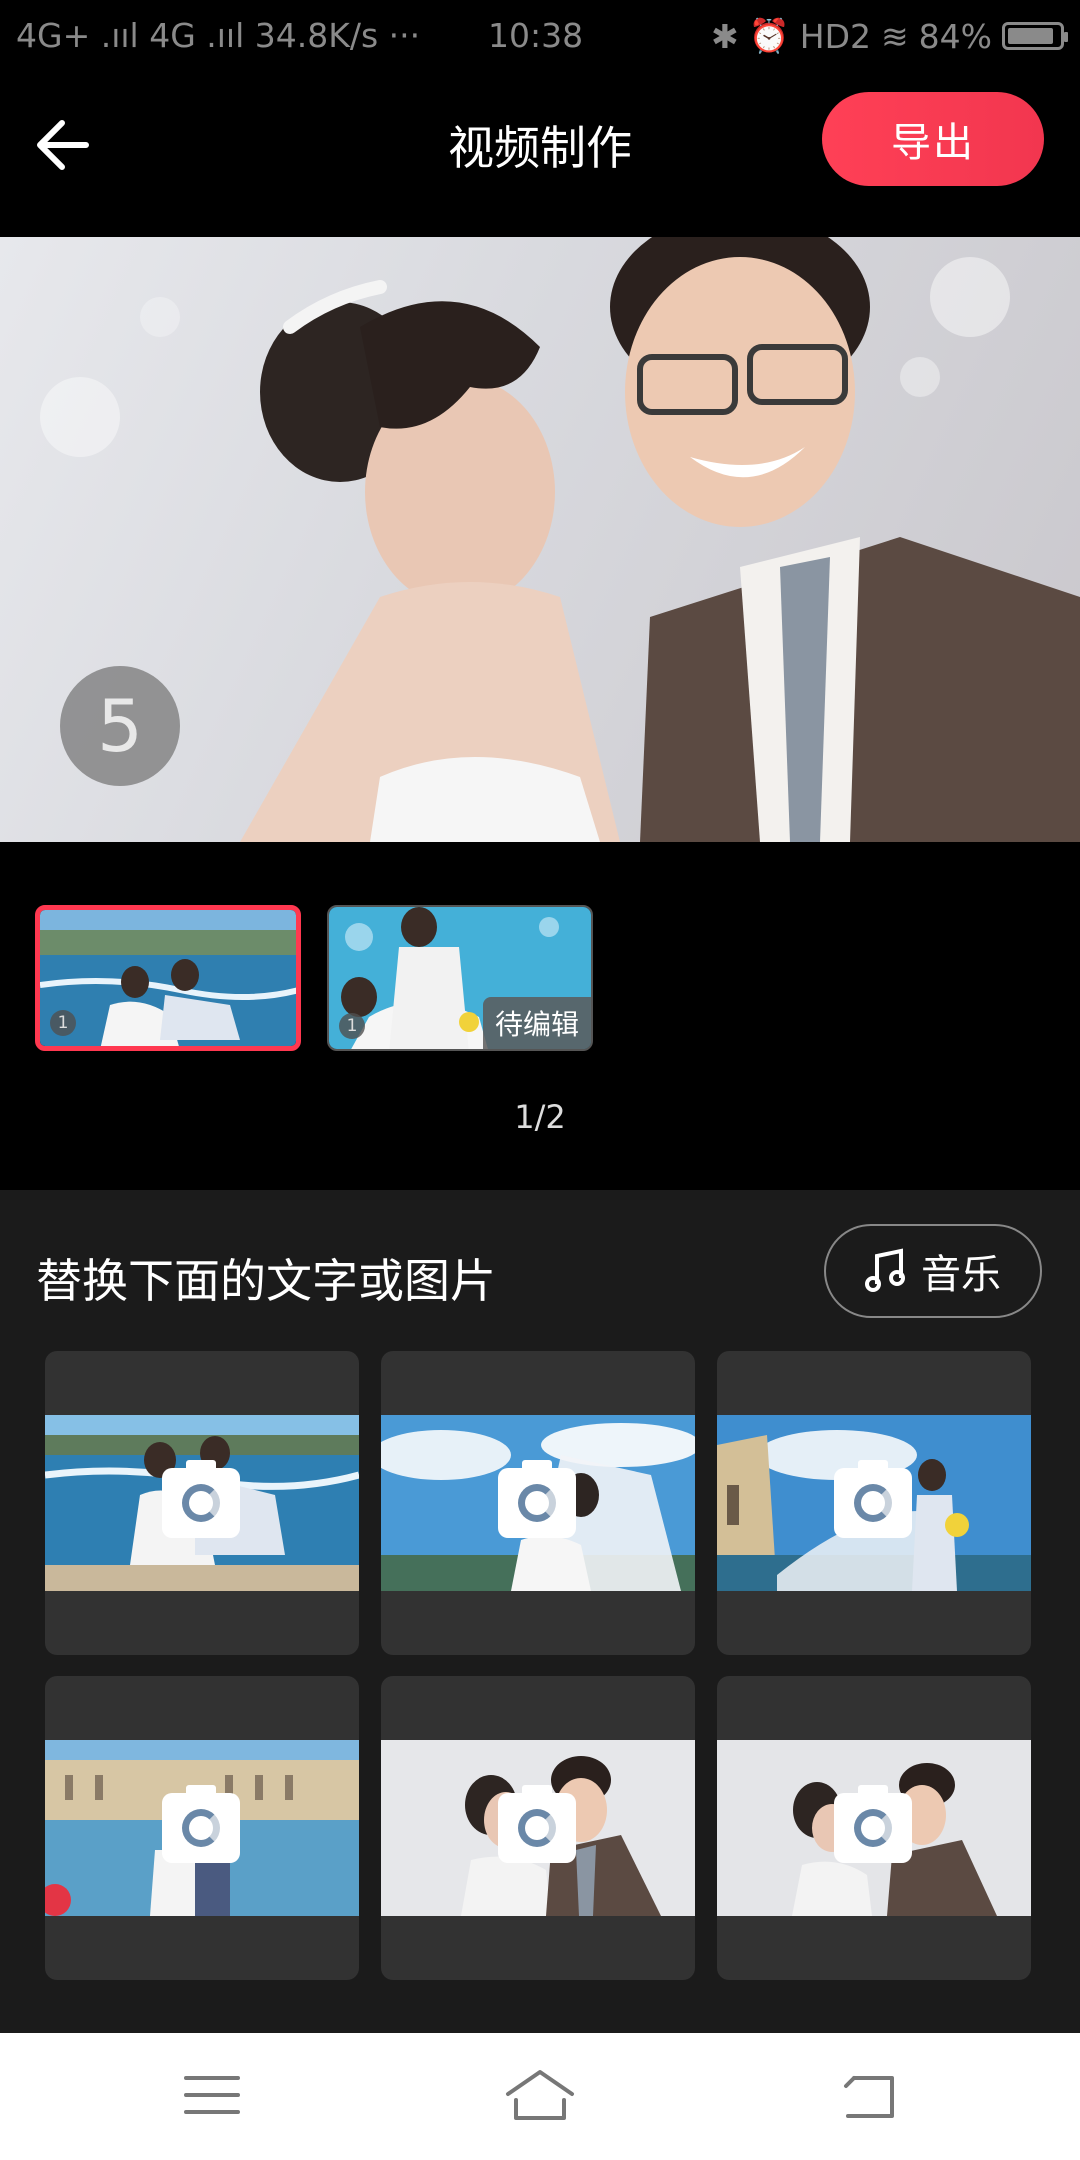 This screenshot has width=1080, height=2160. I want to click on wifi-icon: ≋, so click(894, 36).